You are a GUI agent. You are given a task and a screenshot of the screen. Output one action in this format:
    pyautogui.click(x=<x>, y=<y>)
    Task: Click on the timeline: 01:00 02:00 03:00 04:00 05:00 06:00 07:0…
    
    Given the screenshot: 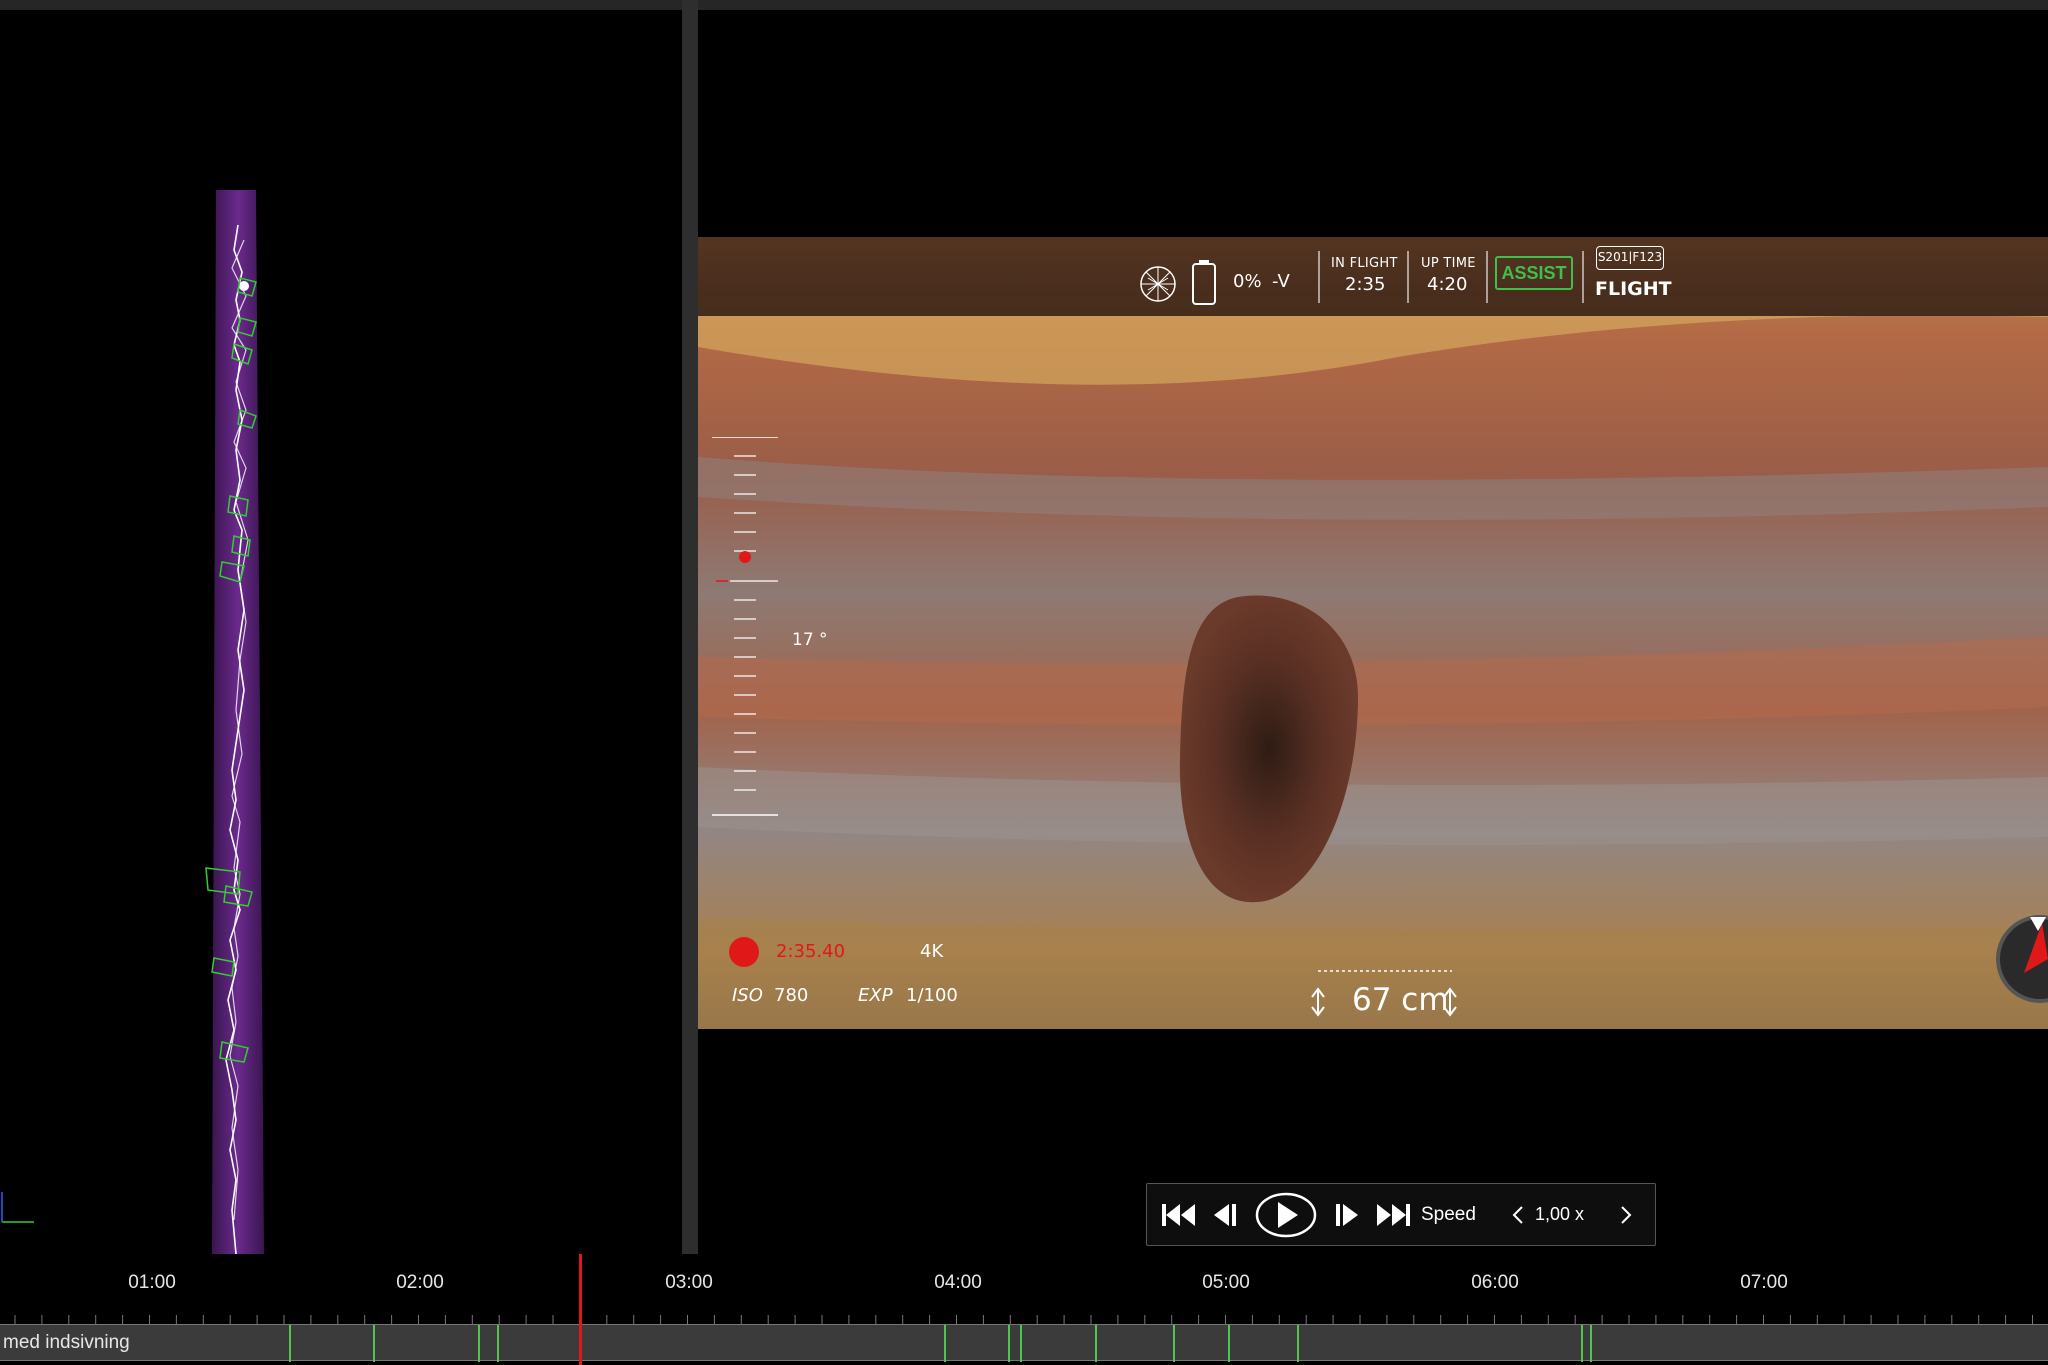 What is the action you would take?
    pyautogui.click(x=1024, y=1309)
    